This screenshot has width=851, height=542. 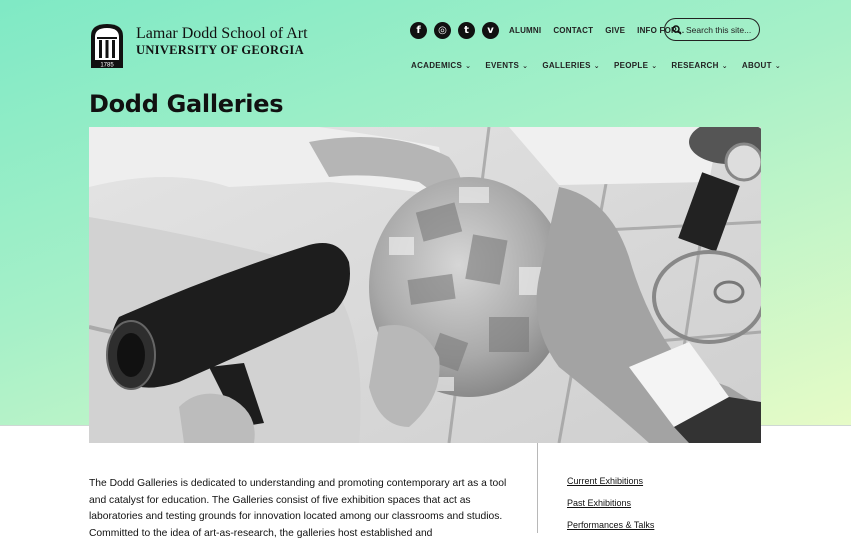 I want to click on content-divider, so click(x=537, y=488).